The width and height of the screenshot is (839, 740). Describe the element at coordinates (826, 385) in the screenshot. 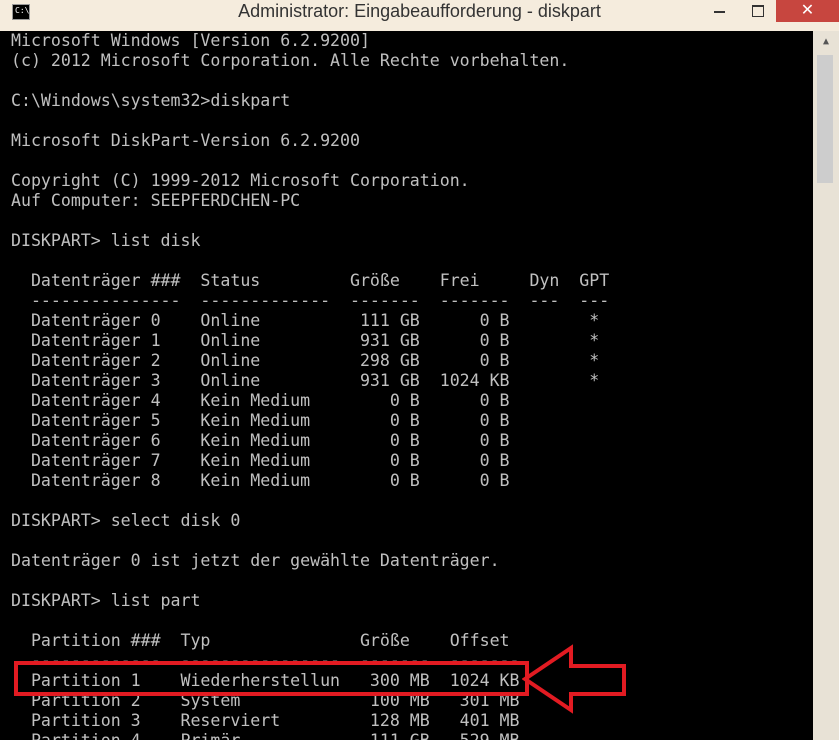

I see `vertical-scrollbar: ▲` at that location.